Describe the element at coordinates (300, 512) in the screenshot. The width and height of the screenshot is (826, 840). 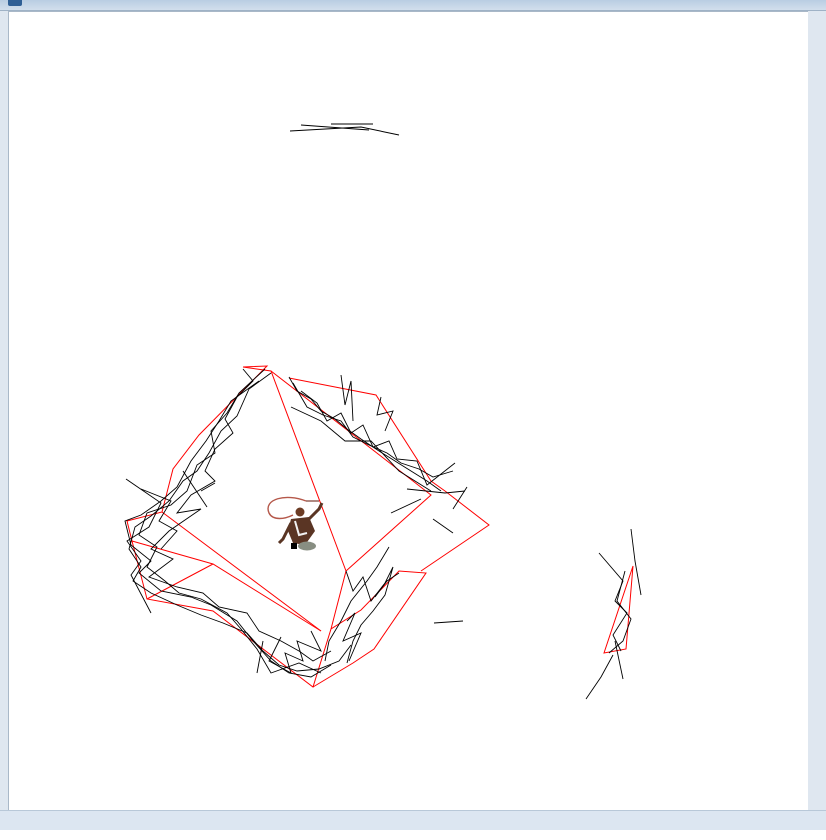
I see `character-head-icon` at that location.